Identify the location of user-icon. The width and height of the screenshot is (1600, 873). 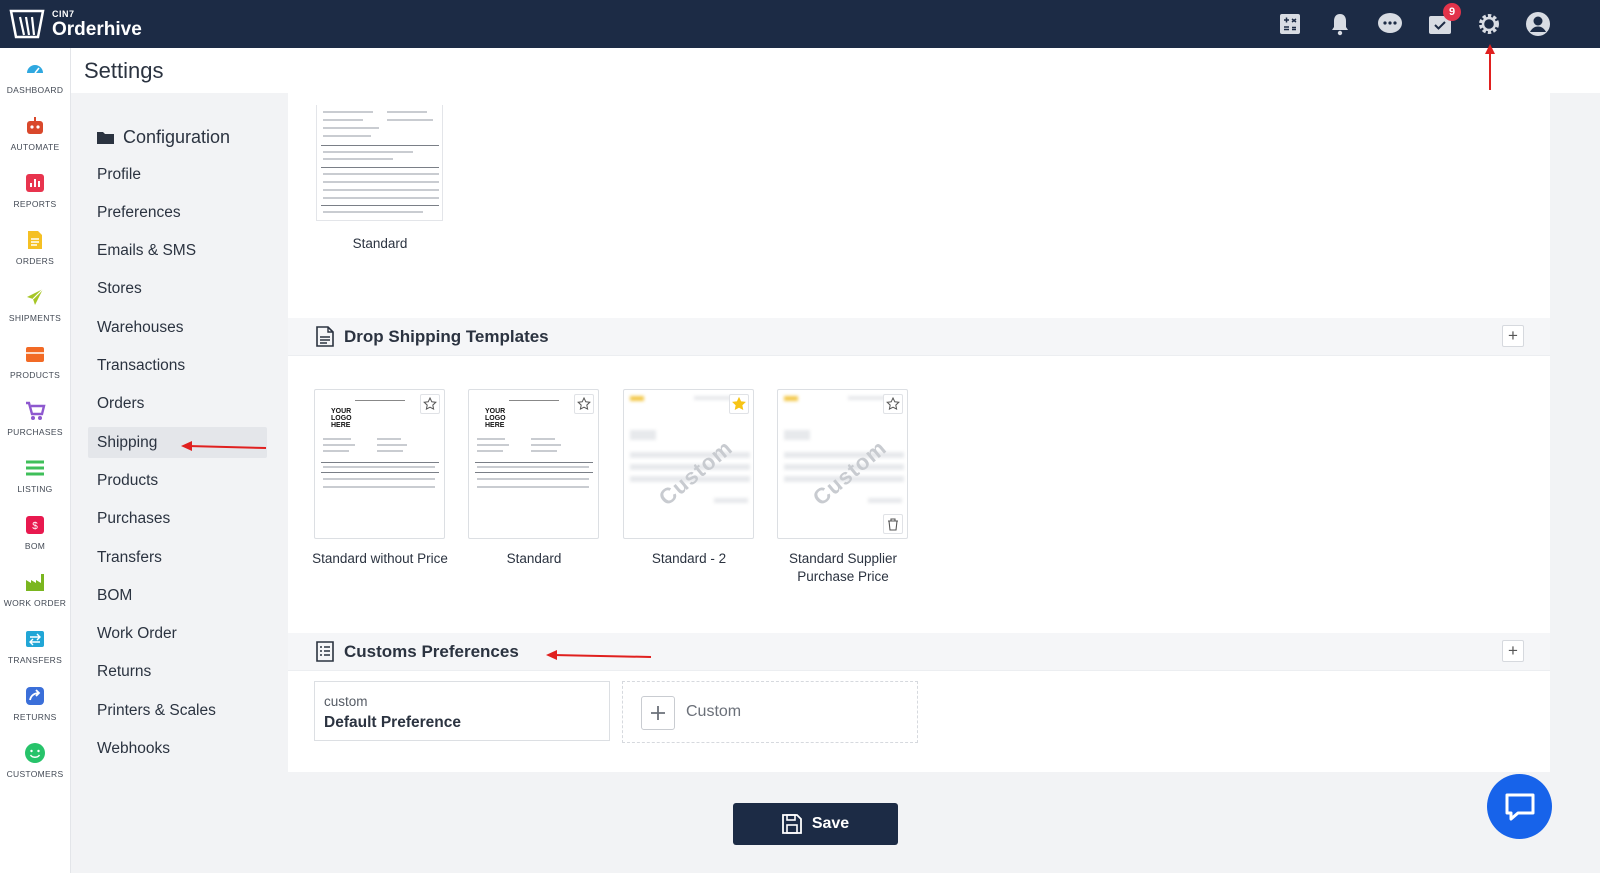
(1538, 24).